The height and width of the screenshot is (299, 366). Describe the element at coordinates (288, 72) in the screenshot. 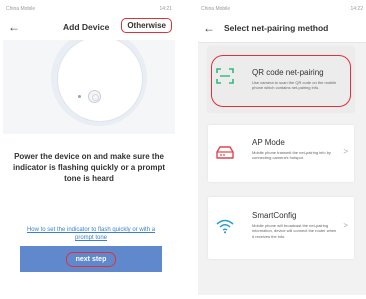

I see `method-title: QR code net-pairing` at that location.